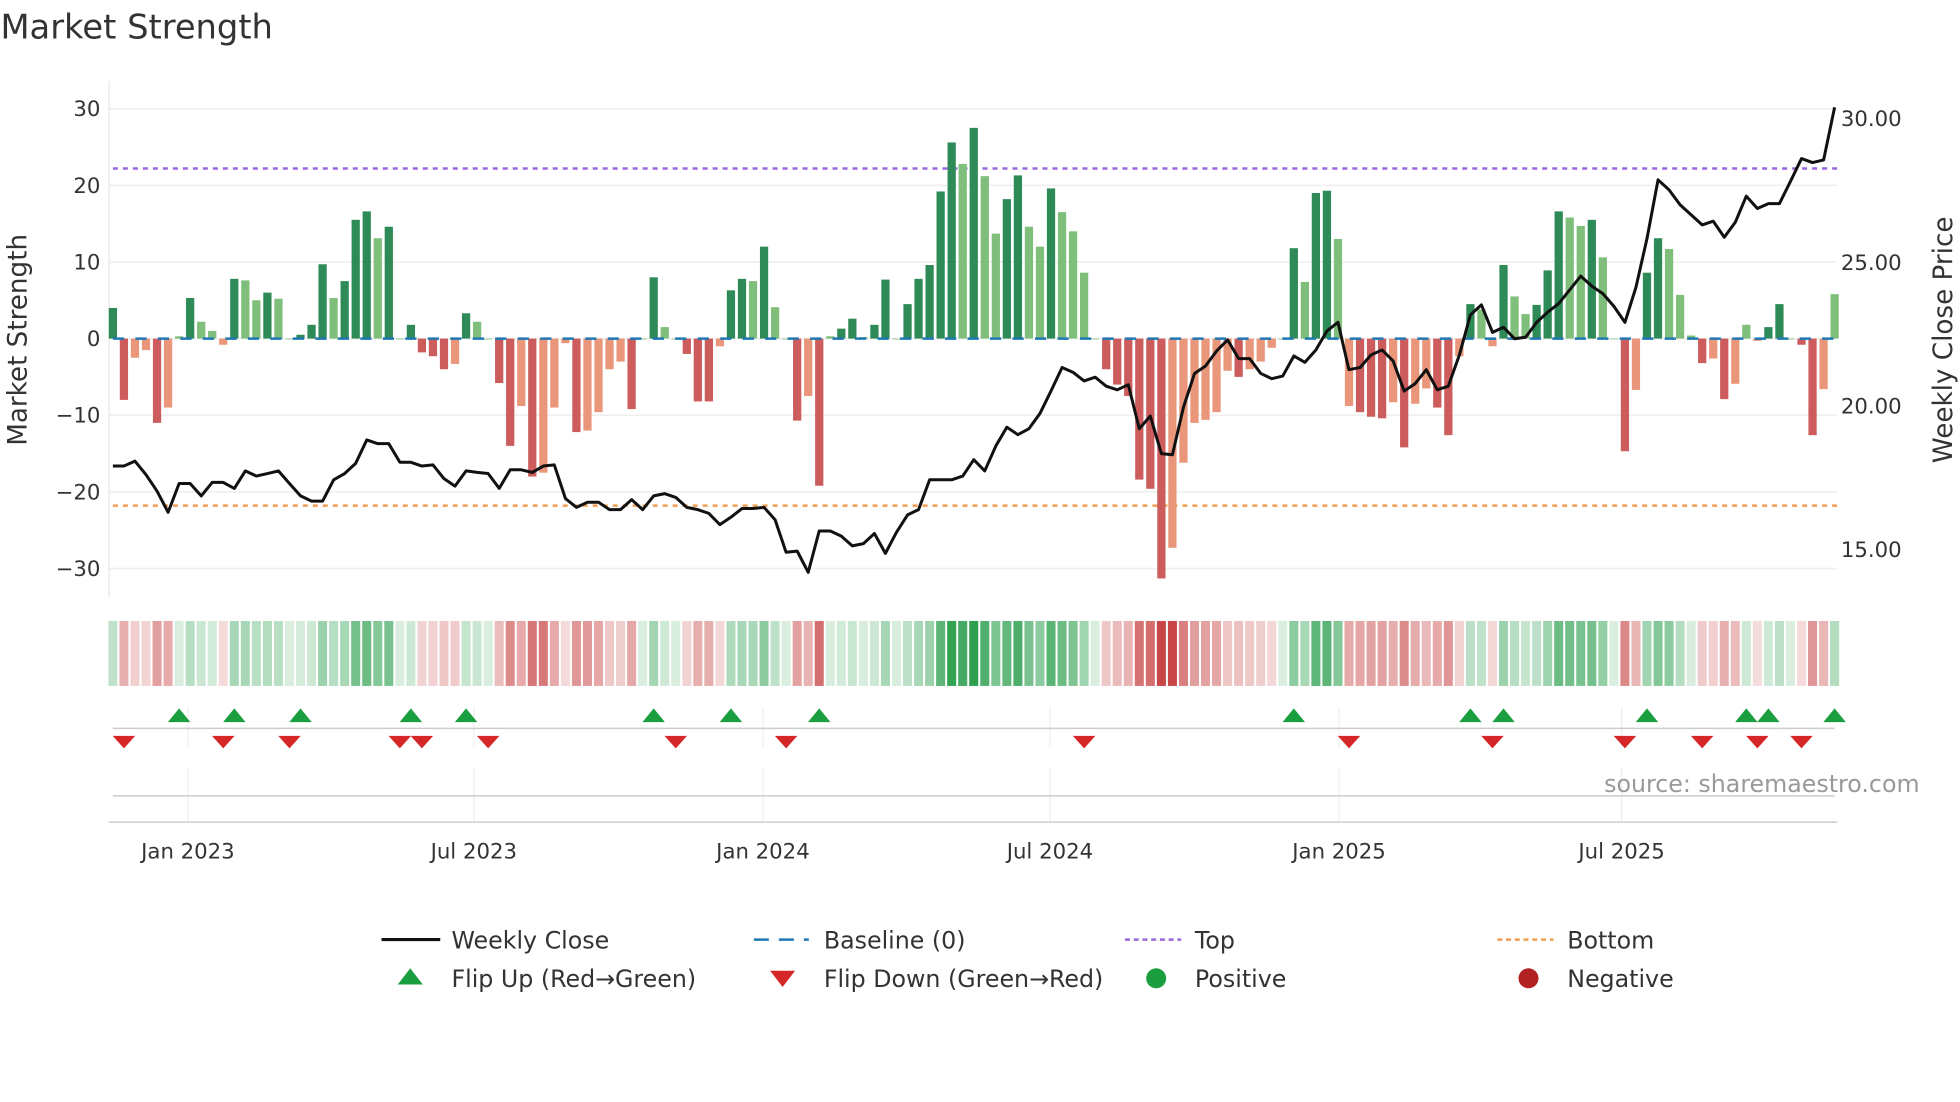 The height and width of the screenshot is (1102, 1960). What do you see at coordinates (1871, 407) in the screenshot?
I see `y2-tick-label: 20.00` at bounding box center [1871, 407].